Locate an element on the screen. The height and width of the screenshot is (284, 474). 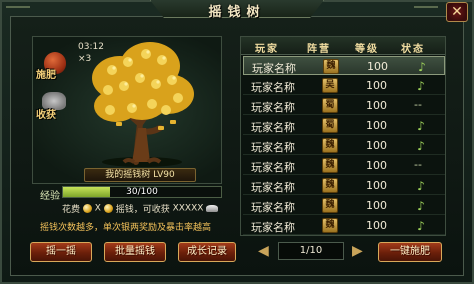
money-tree-image is located at coordinates (140, 103).